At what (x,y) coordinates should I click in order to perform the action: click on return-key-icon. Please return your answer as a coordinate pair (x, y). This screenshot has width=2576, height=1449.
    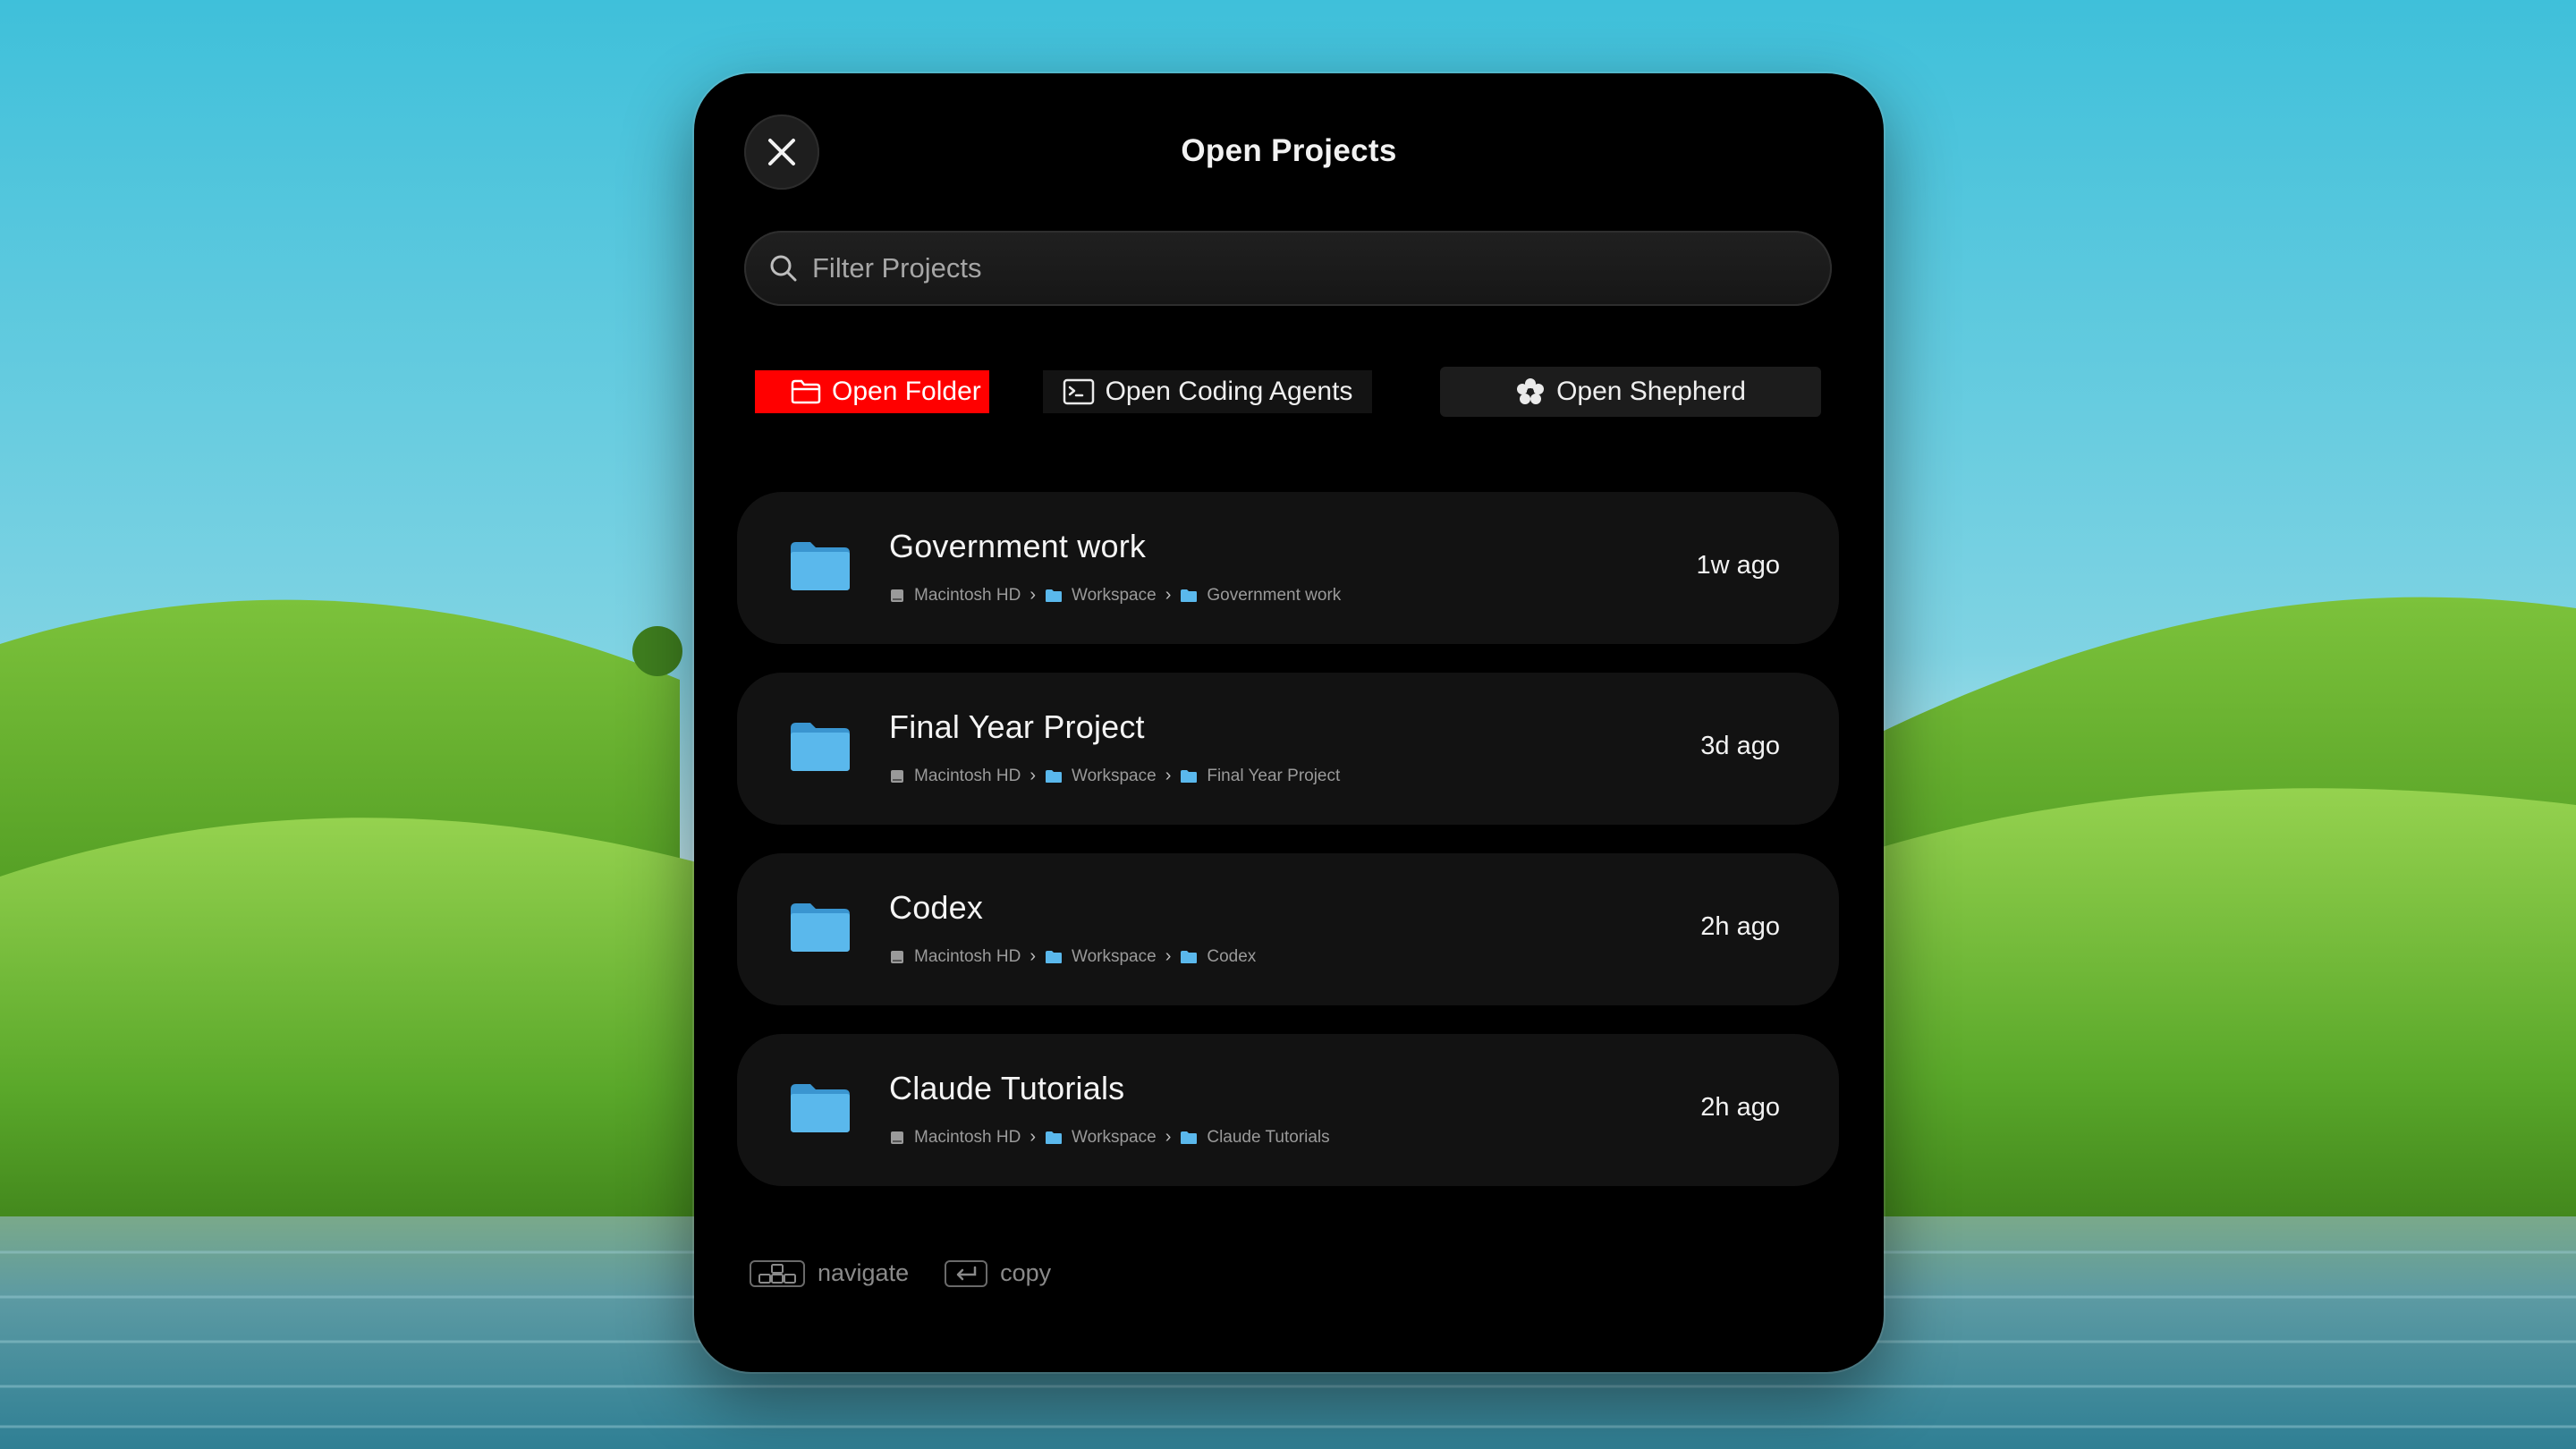
    Looking at the image, I should click on (966, 1273).